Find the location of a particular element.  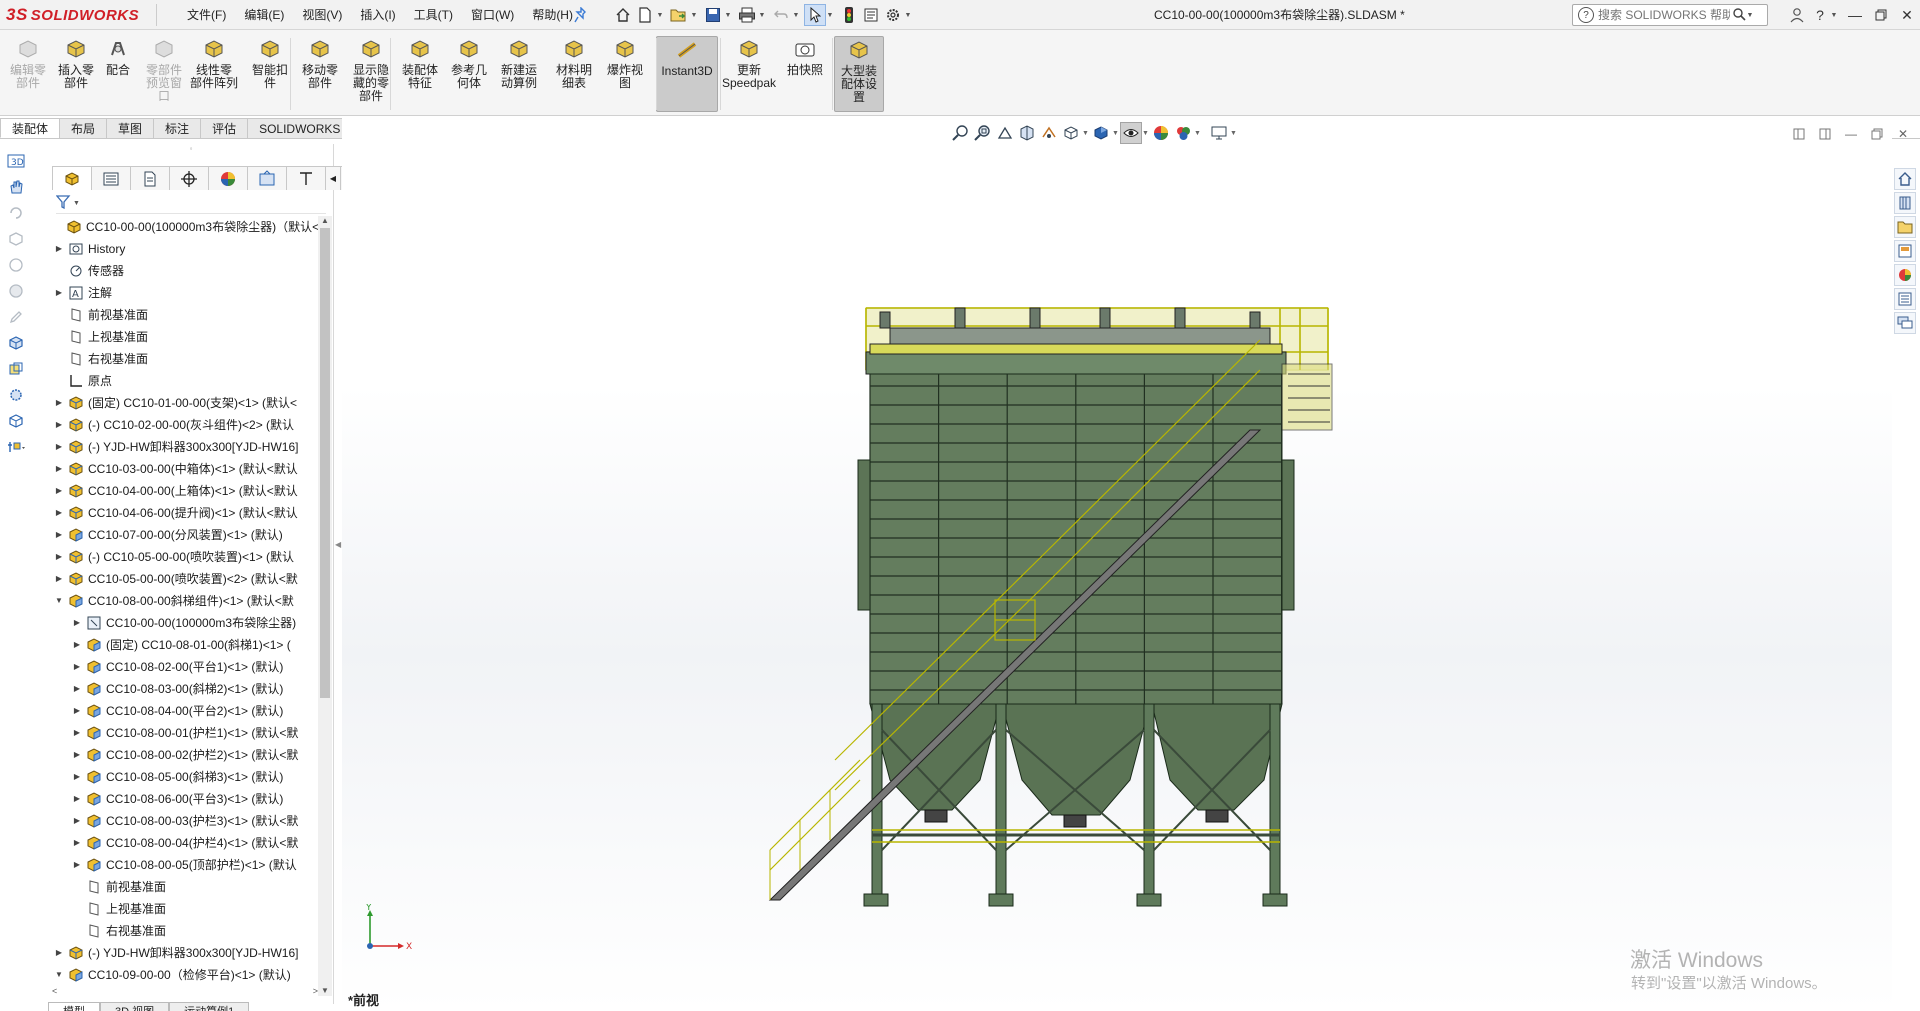

command-speedpak: 更新 Speedpak is located at coordinates (749, 74).